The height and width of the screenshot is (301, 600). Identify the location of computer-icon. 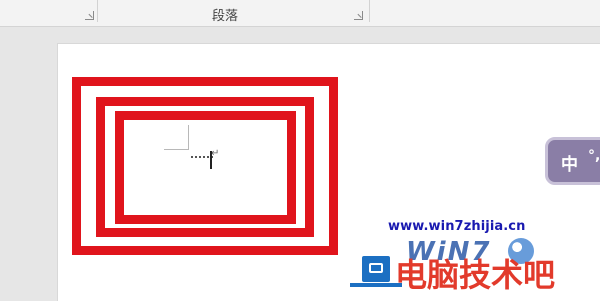
(376, 269).